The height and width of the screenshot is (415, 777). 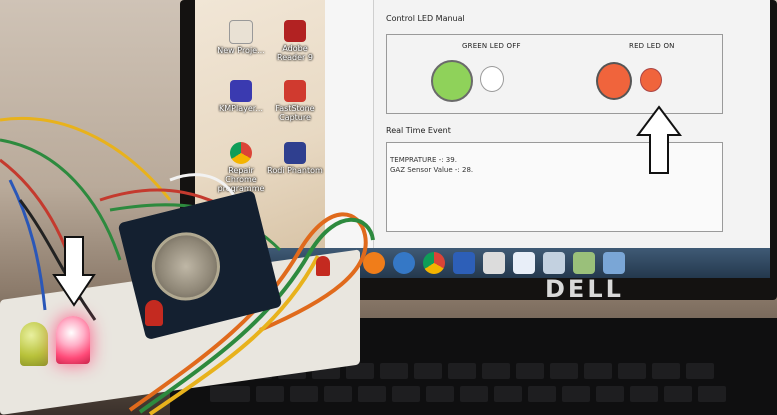 I want to click on gas-sensor-mesh, so click(x=186, y=266).